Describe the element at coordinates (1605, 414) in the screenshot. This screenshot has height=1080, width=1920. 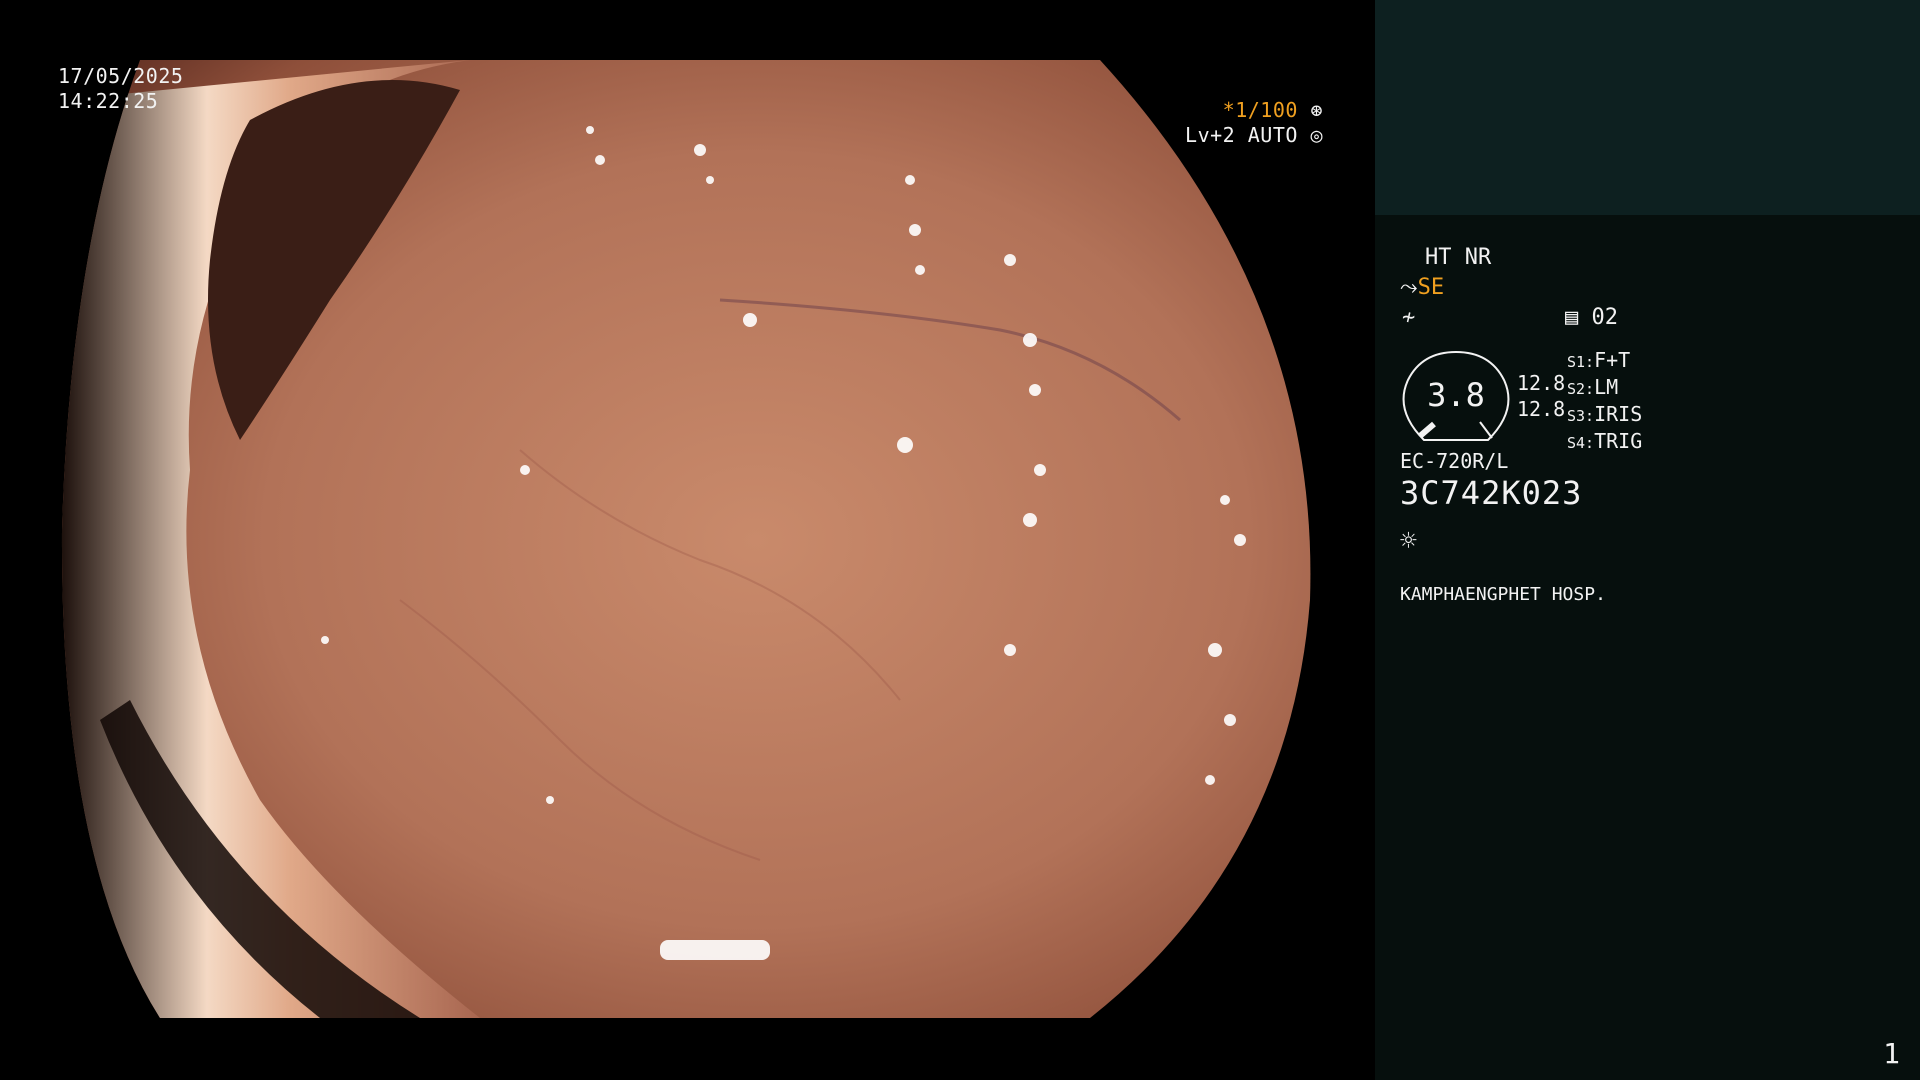
I see `switch-item: S3:IRIS` at that location.